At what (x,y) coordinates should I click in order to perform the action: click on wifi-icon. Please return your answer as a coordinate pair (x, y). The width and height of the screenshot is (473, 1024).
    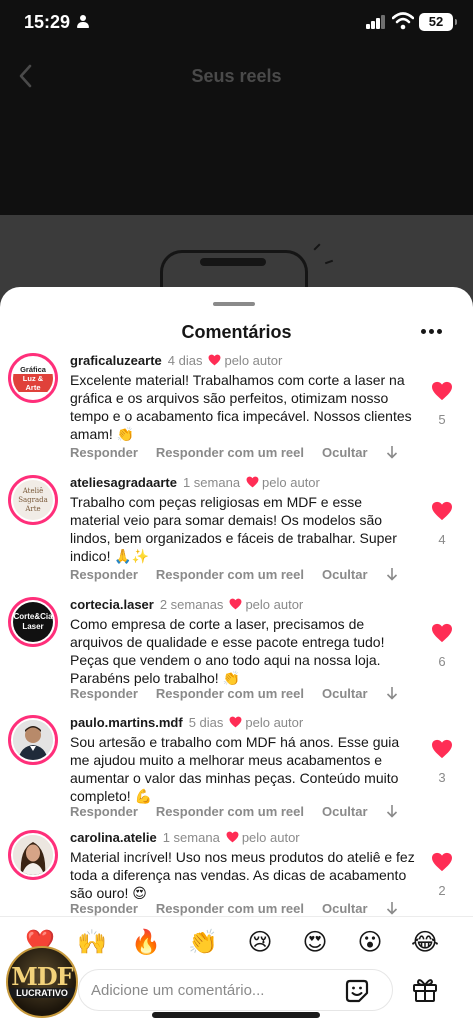
    Looking at the image, I should click on (403, 21).